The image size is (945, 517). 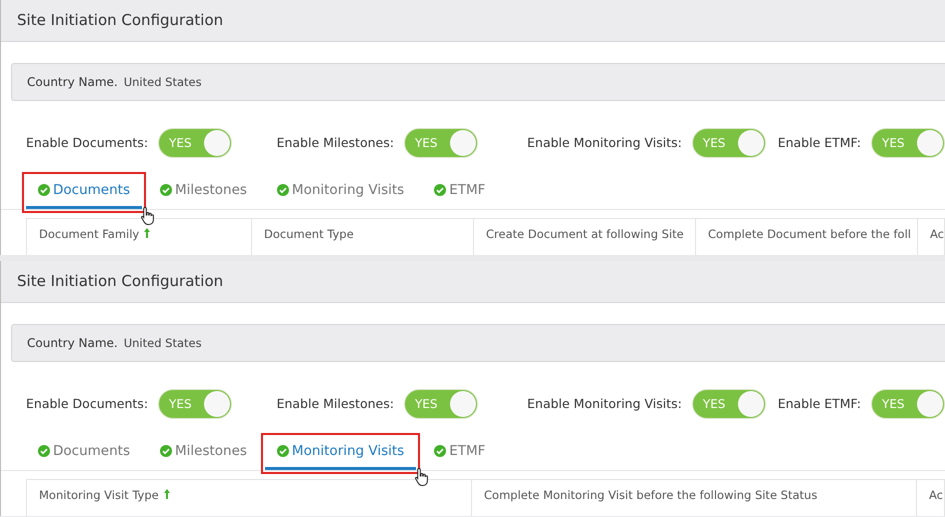 I want to click on column-header: Document Type, so click(x=309, y=233).